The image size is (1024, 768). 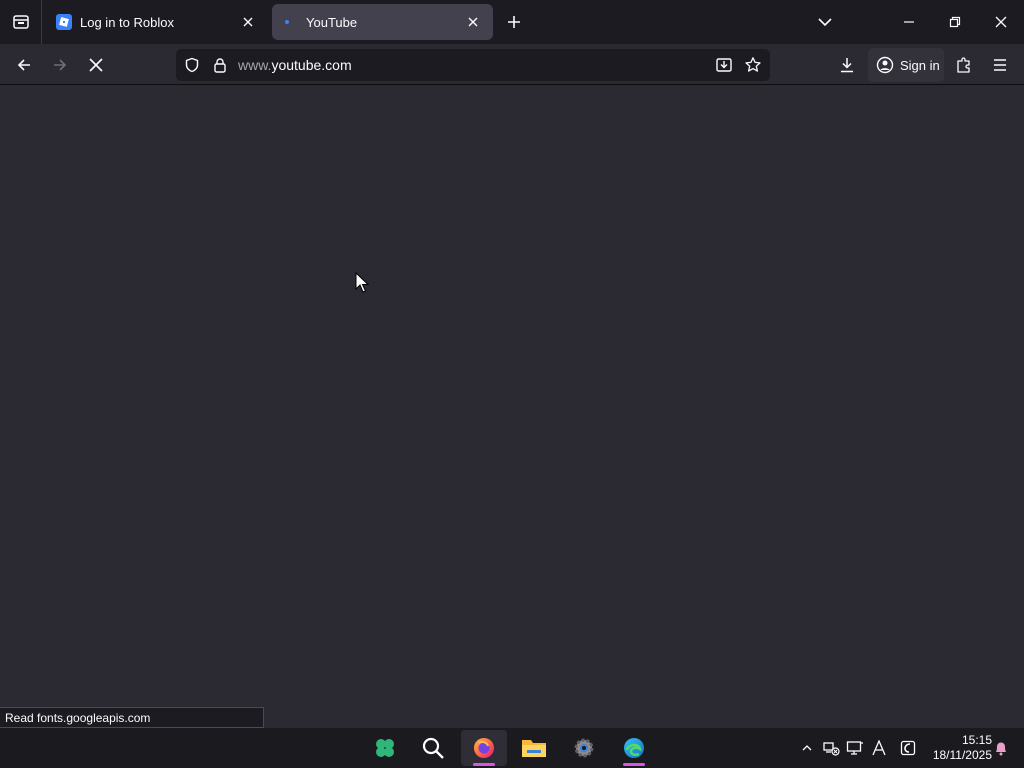 I want to click on account-icon, so click(x=885, y=65).